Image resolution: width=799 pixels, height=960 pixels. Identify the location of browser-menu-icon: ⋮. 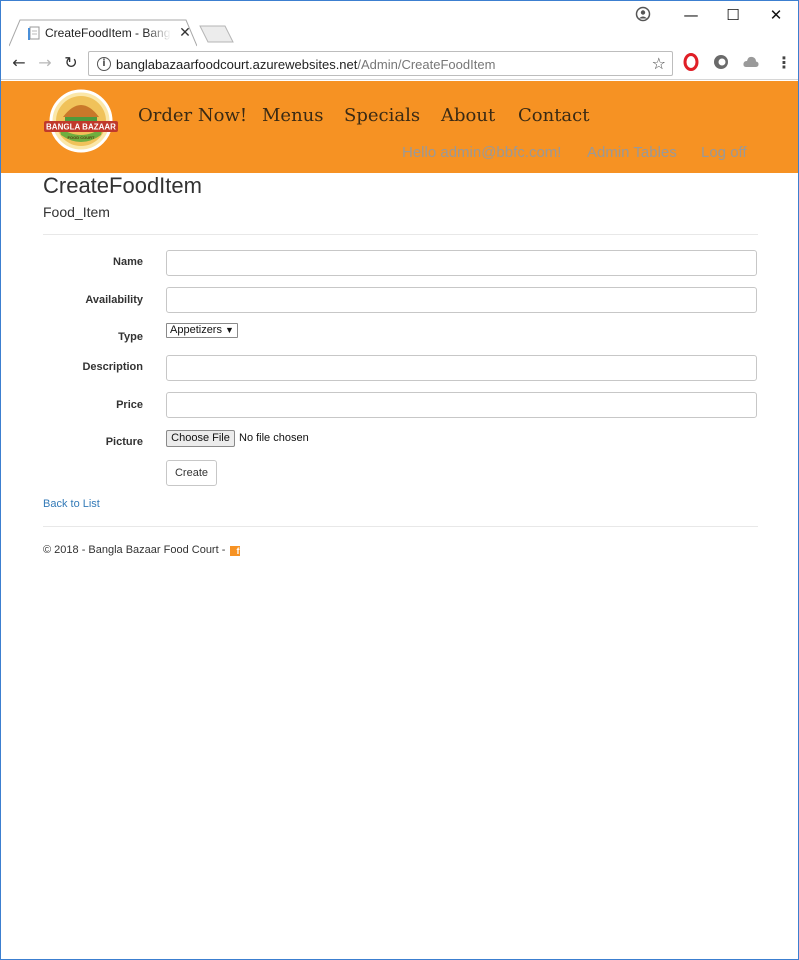
(784, 63).